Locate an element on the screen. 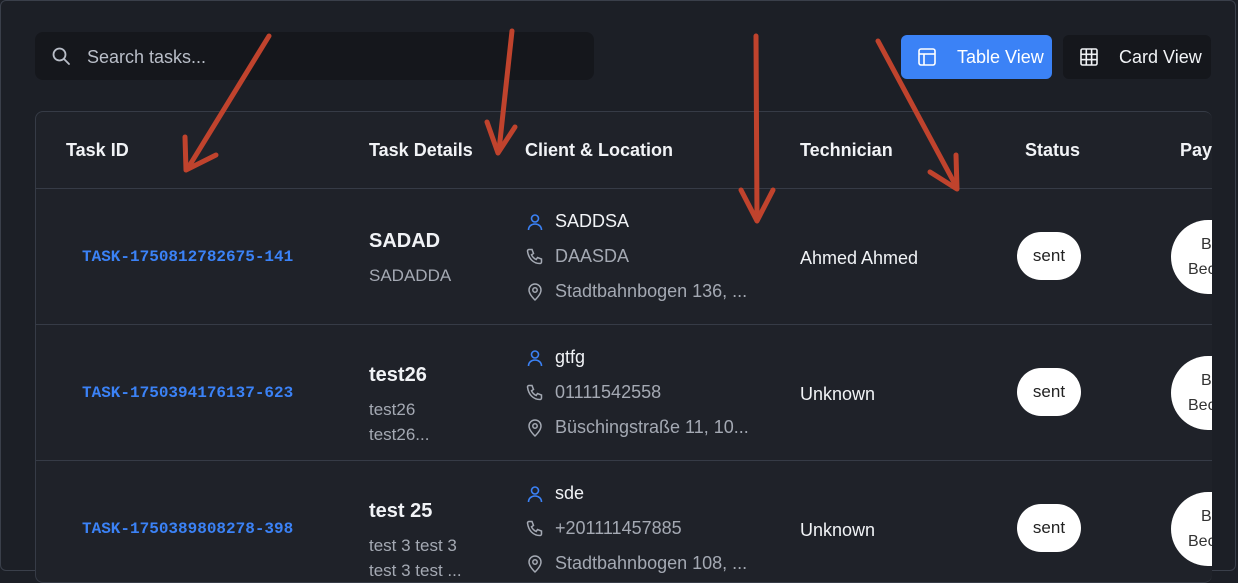 The height and width of the screenshot is (583, 1238). table-view-label: Table View is located at coordinates (1000, 56).